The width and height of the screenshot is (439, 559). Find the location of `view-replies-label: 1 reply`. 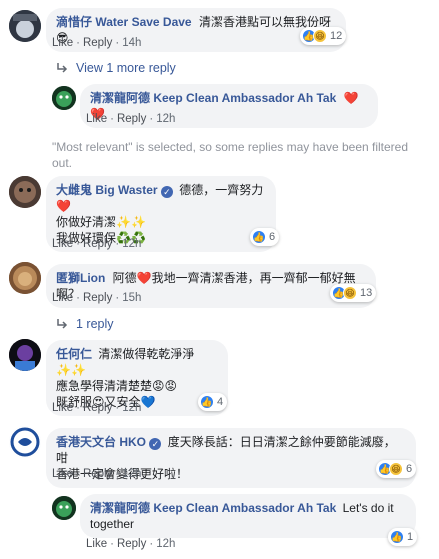

view-replies-label: 1 reply is located at coordinates (95, 324).